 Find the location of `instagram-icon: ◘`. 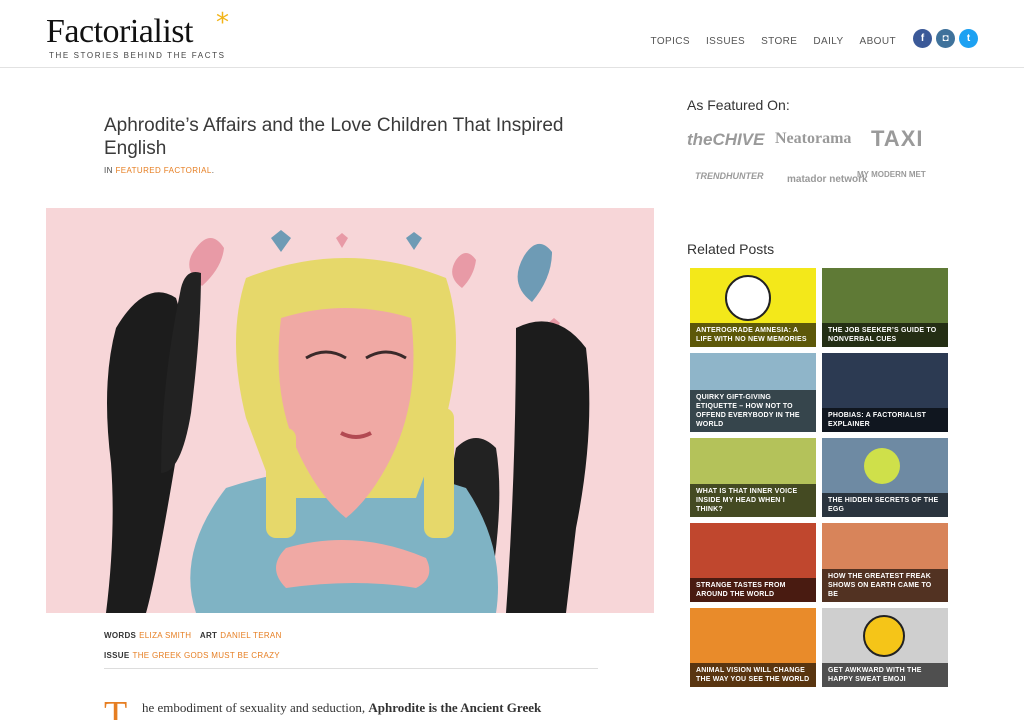

instagram-icon: ◘ is located at coordinates (945, 38).